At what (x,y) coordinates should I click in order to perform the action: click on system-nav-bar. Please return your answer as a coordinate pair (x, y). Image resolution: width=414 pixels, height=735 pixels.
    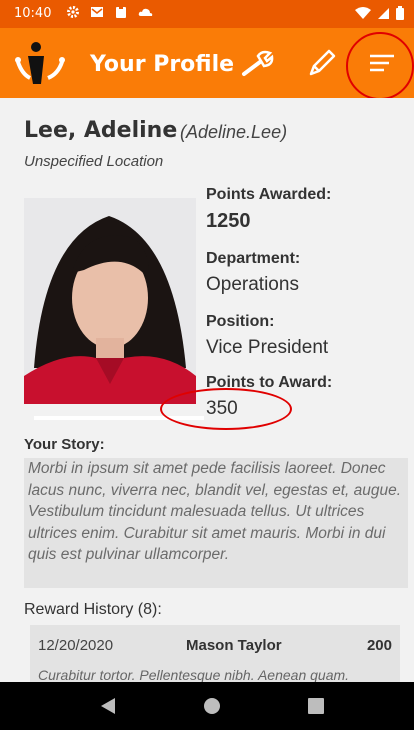
    Looking at the image, I should click on (207, 706).